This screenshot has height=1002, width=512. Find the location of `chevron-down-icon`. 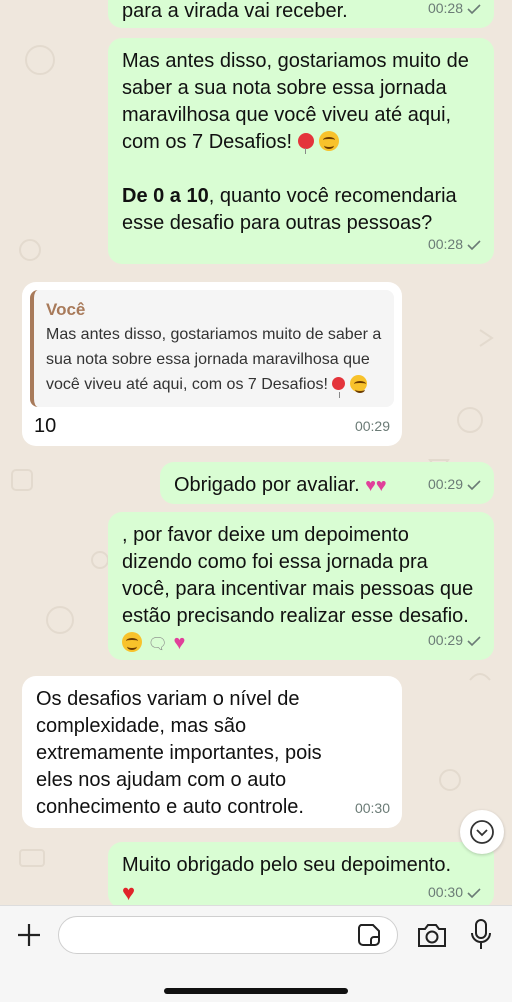

chevron-down-icon is located at coordinates (482, 832).